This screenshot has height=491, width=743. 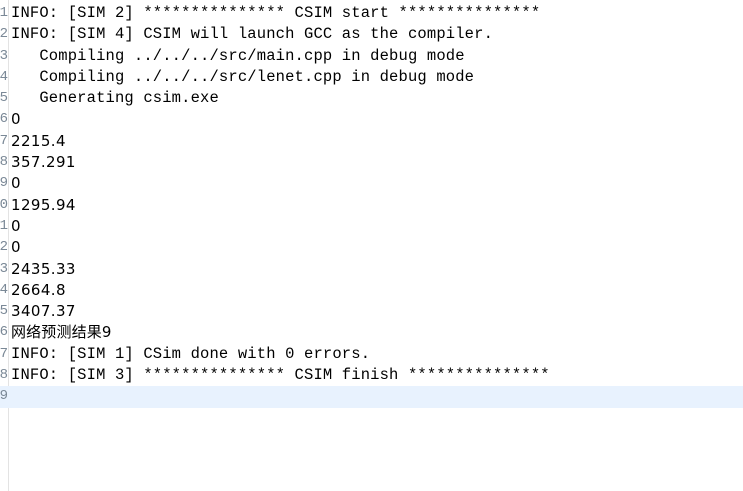 What do you see at coordinates (4, 289) in the screenshot?
I see `line-number: 14` at bounding box center [4, 289].